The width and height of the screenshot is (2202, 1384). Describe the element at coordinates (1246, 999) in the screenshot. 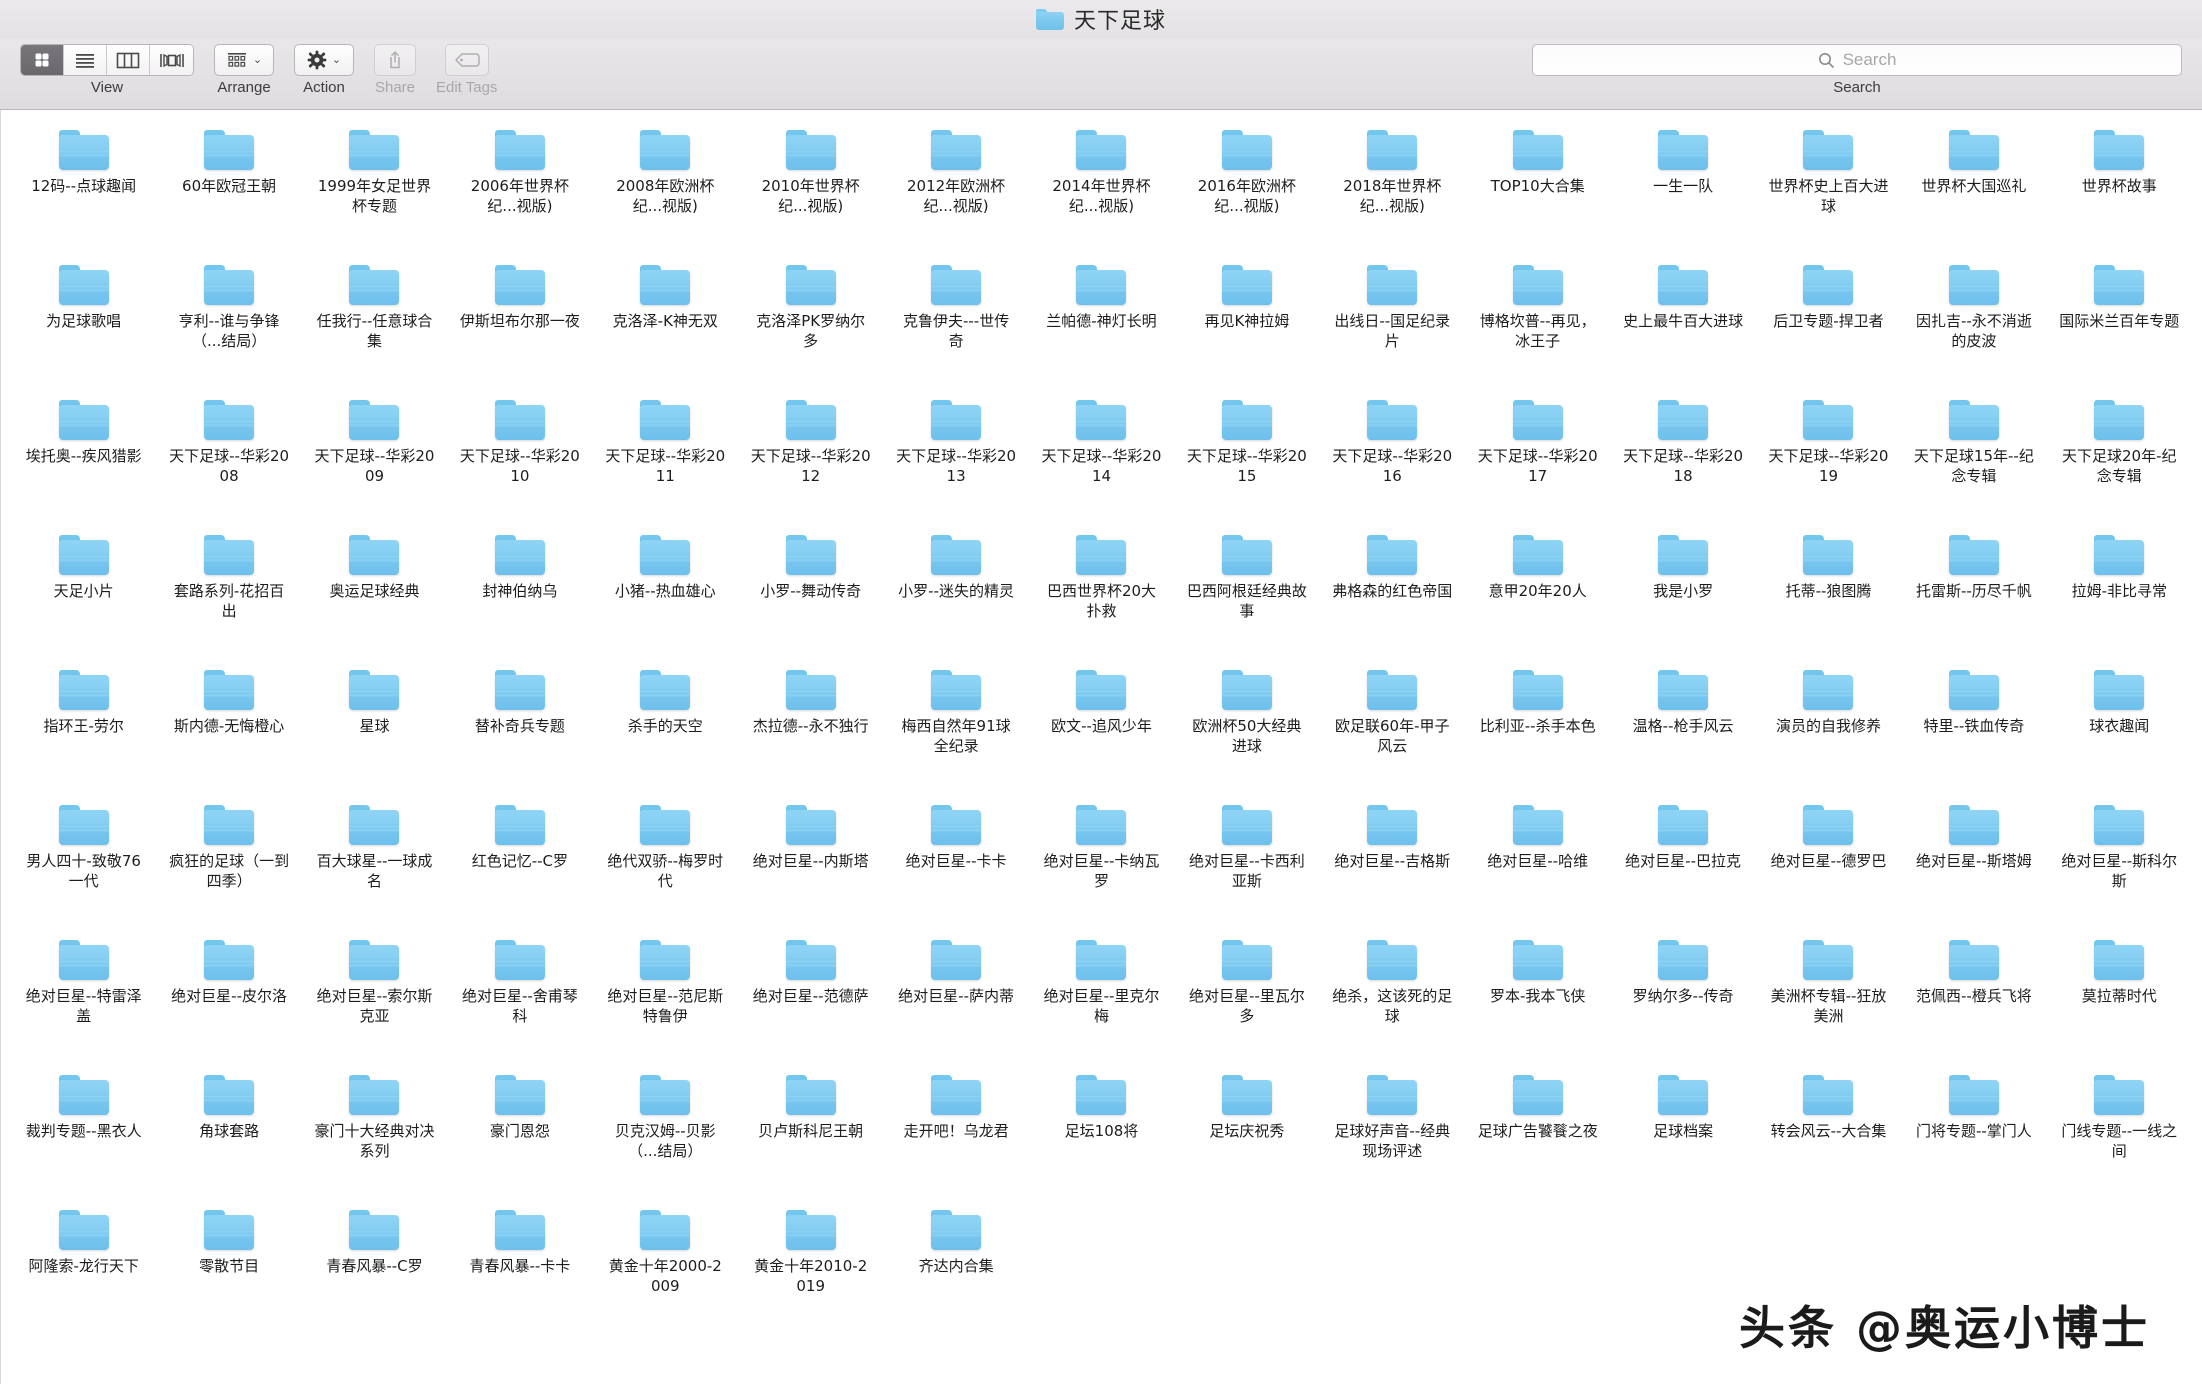

I see `file-item: 绝对巨星--里瓦尔多` at that location.